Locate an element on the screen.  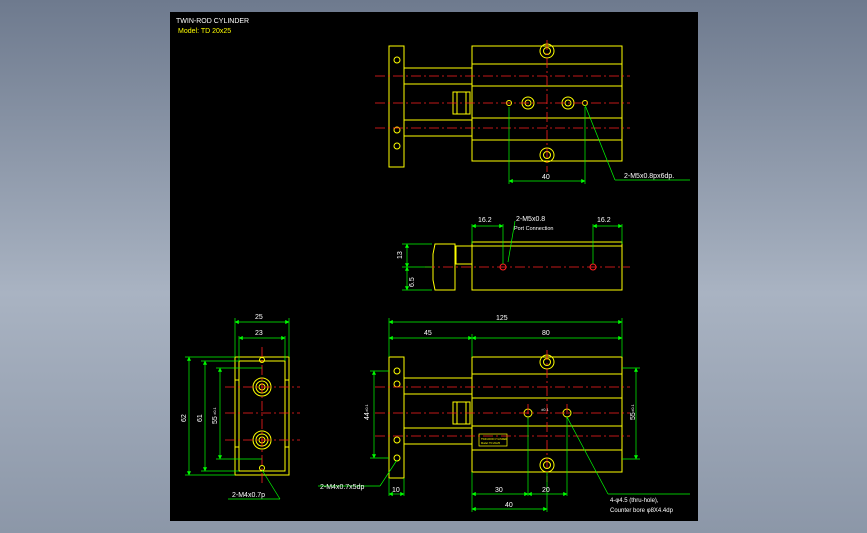
front-dim-44: 44 is located at coordinates (367, 416).